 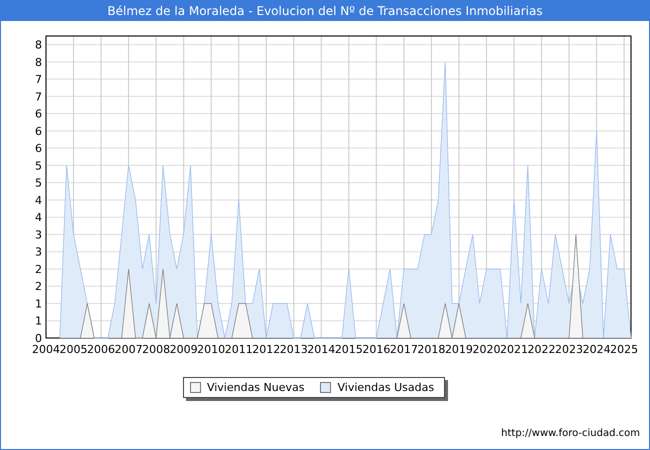 I want to click on window-title: Bélmez de la Moraleda - Evolucion del Nº de Transacciones Inmobiliarias, so click(x=325, y=11).